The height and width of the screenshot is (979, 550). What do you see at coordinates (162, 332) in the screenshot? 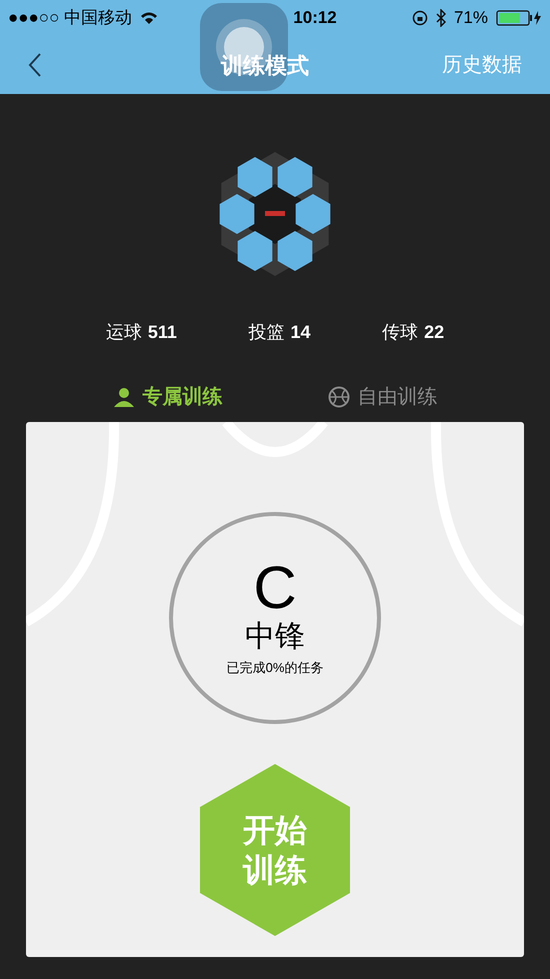
I see `stat-value: 511` at bounding box center [162, 332].